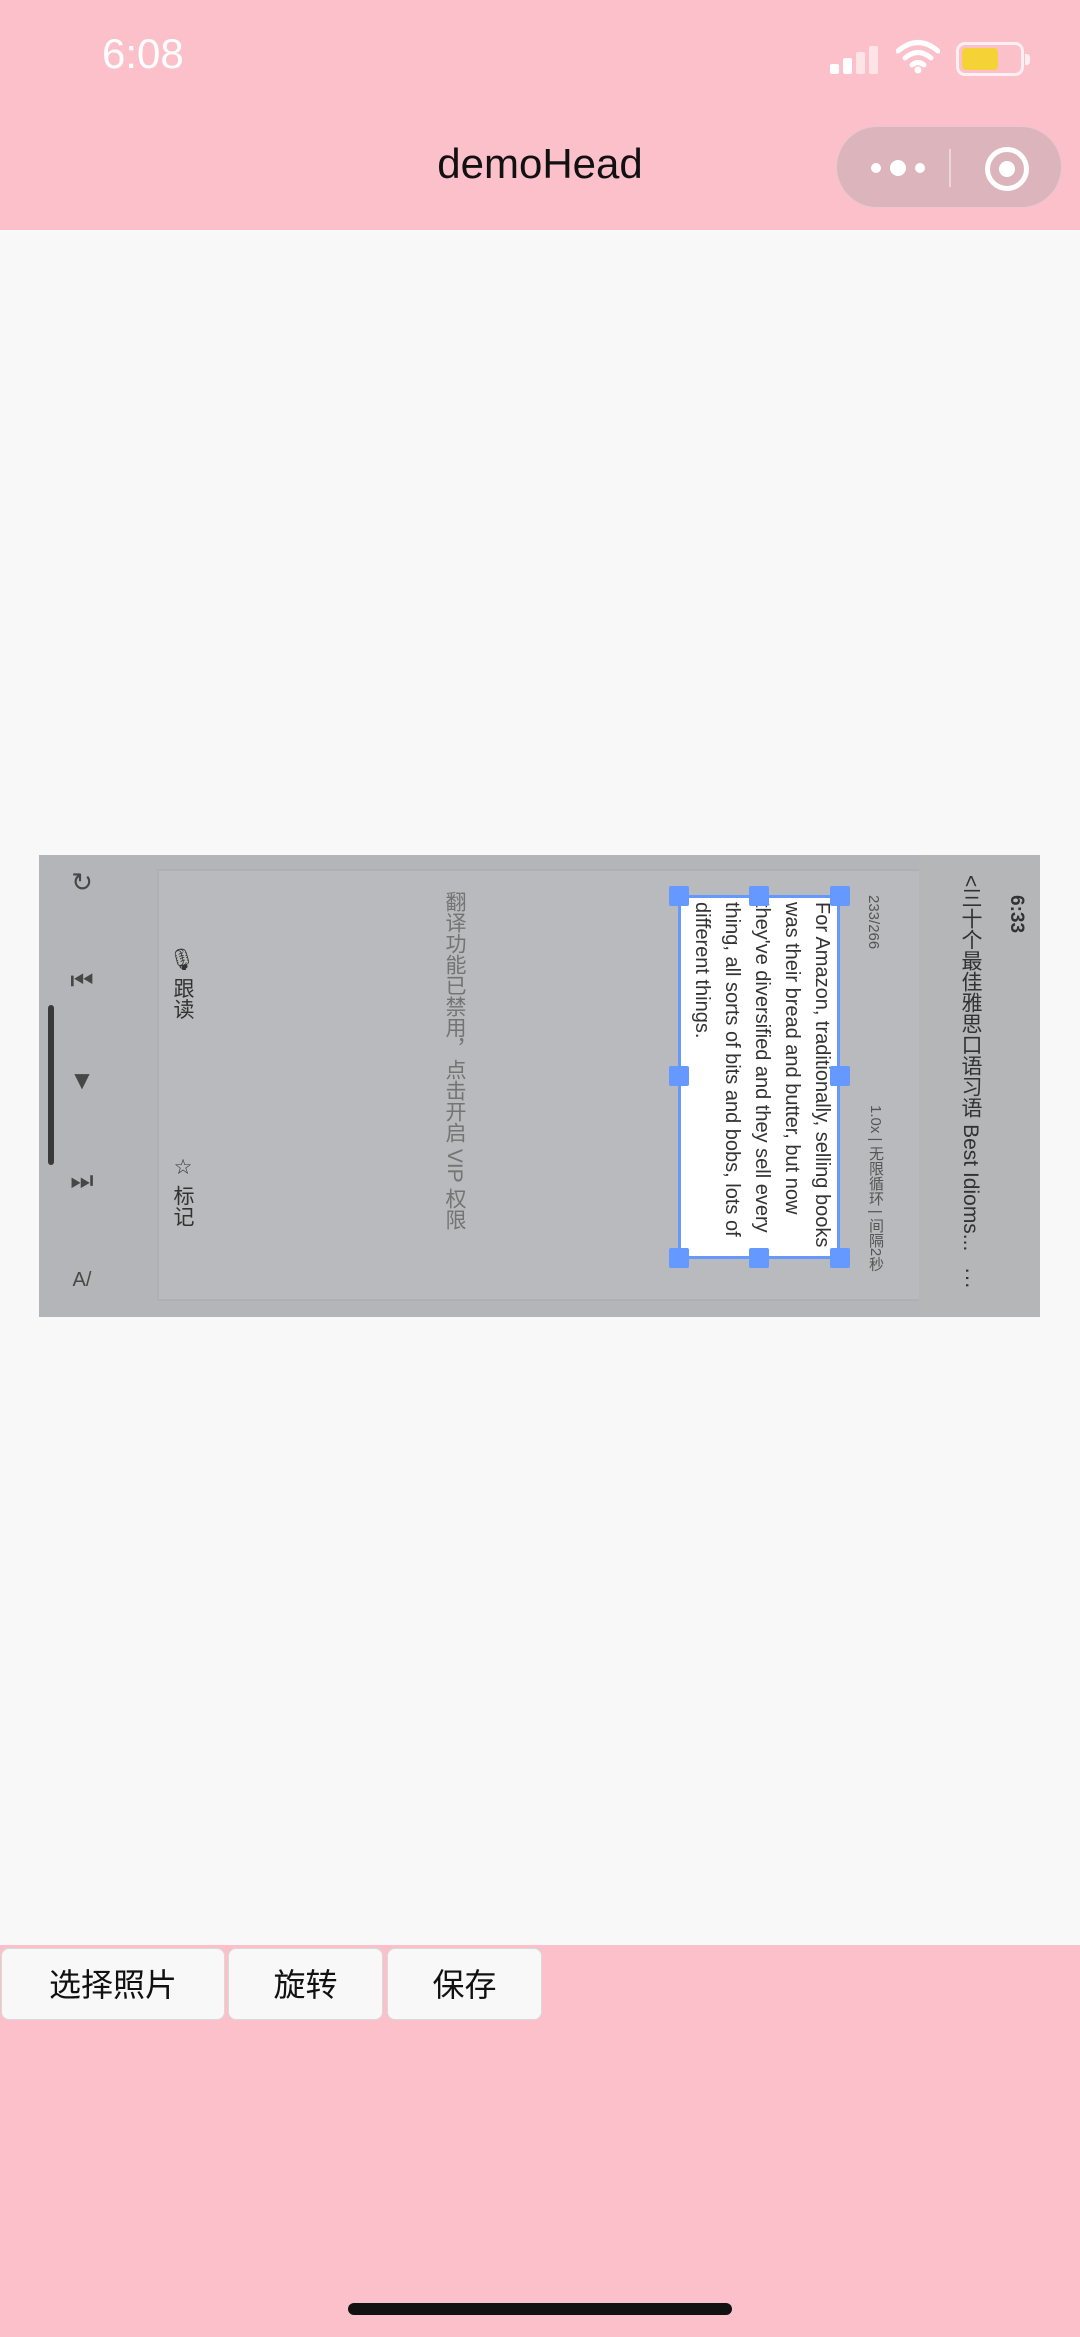 This screenshot has width=1080, height=2337. Describe the element at coordinates (464, 1984) in the screenshot. I see `save-button: 保存` at that location.